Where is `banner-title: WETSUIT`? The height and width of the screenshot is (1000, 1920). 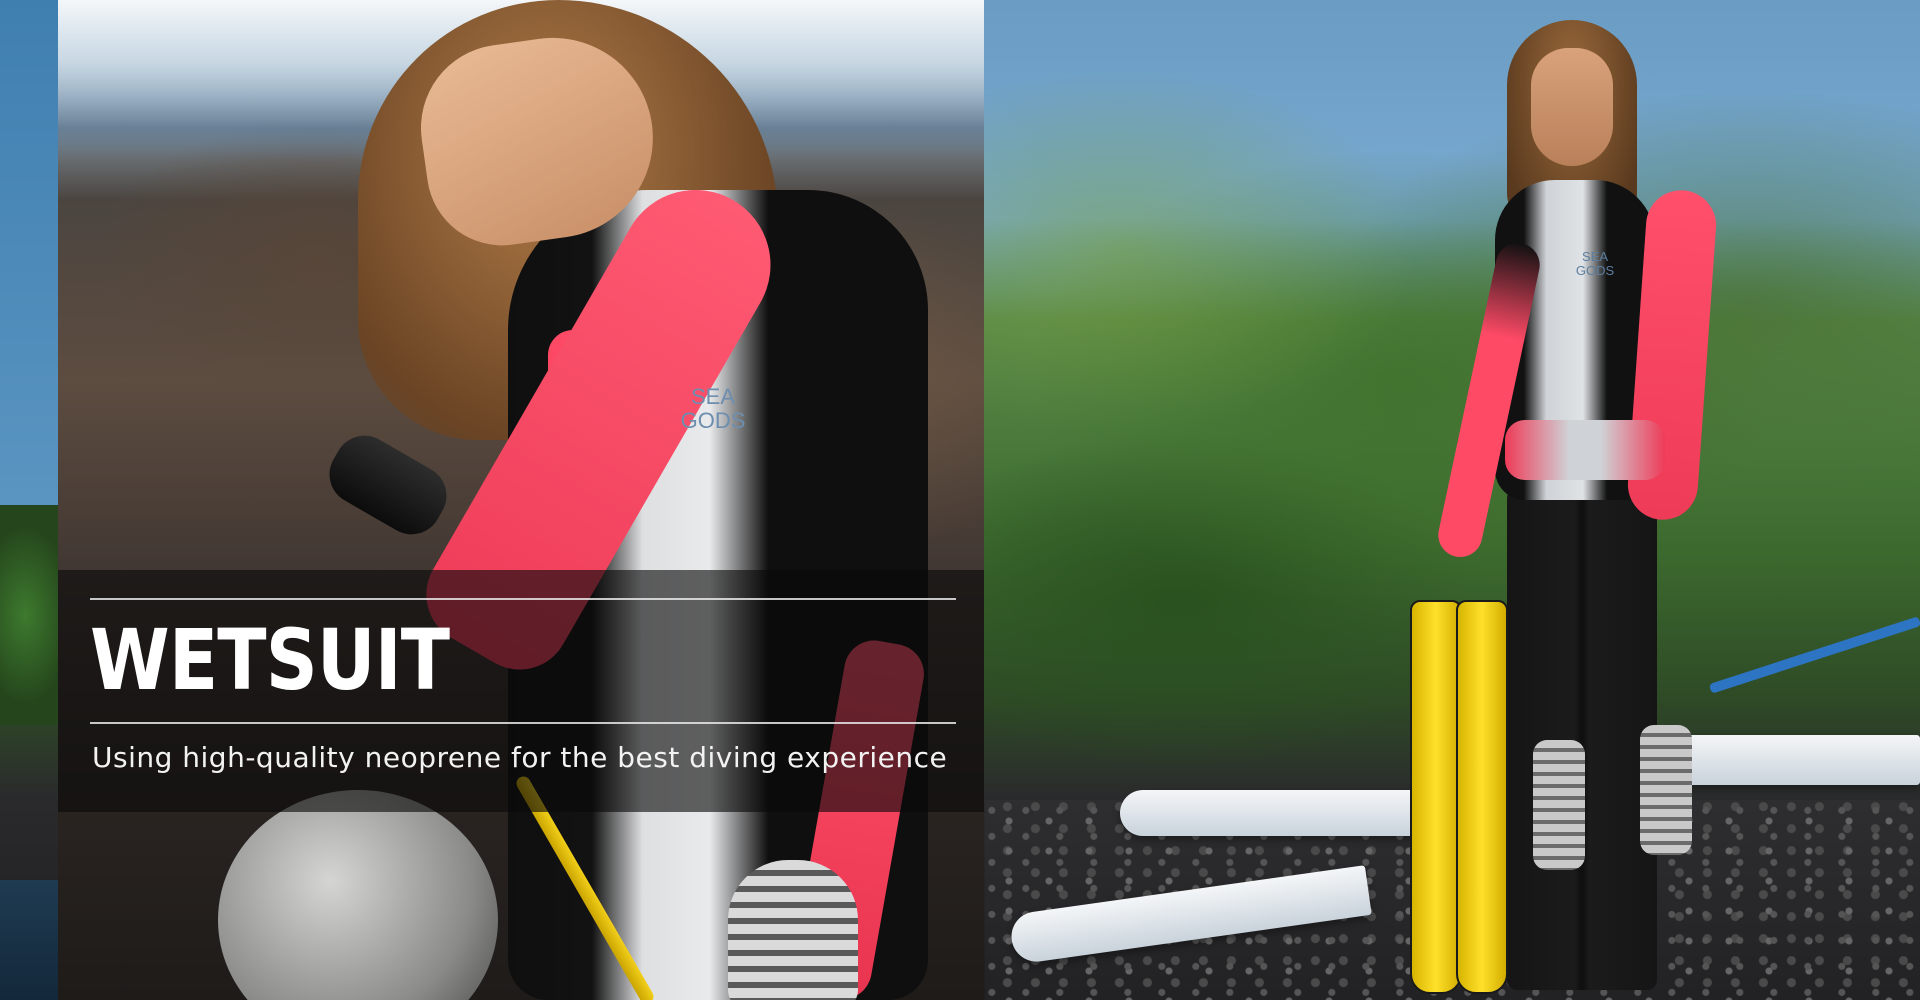 banner-title: WETSUIT is located at coordinates (270, 660).